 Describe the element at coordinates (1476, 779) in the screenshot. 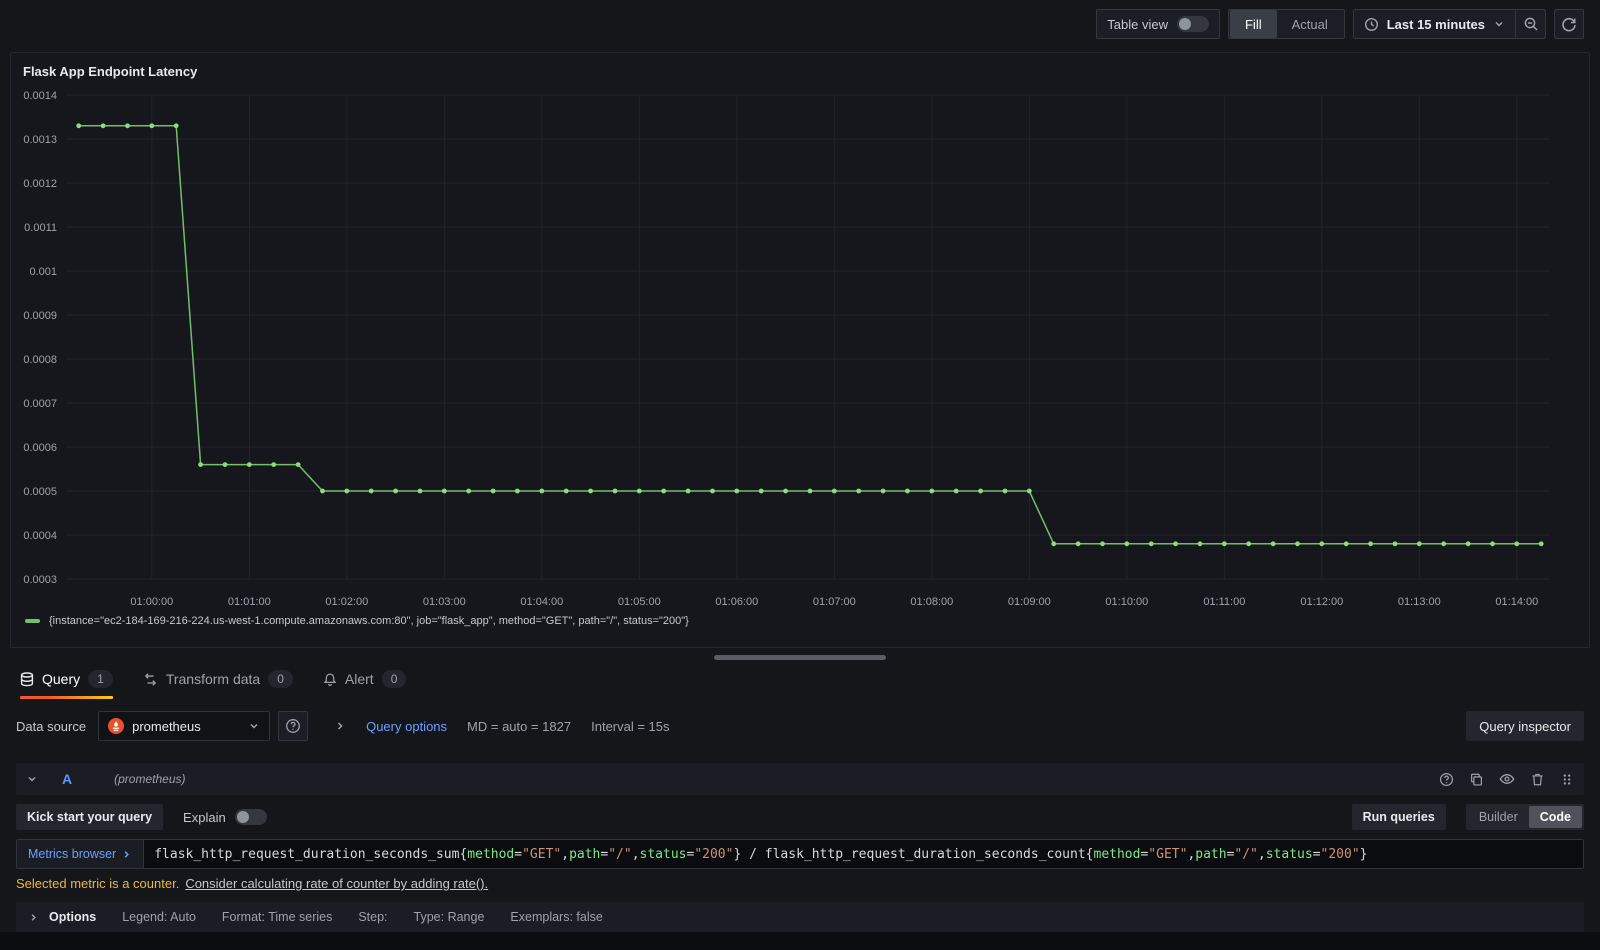

I see `duplicate-query-icon` at that location.